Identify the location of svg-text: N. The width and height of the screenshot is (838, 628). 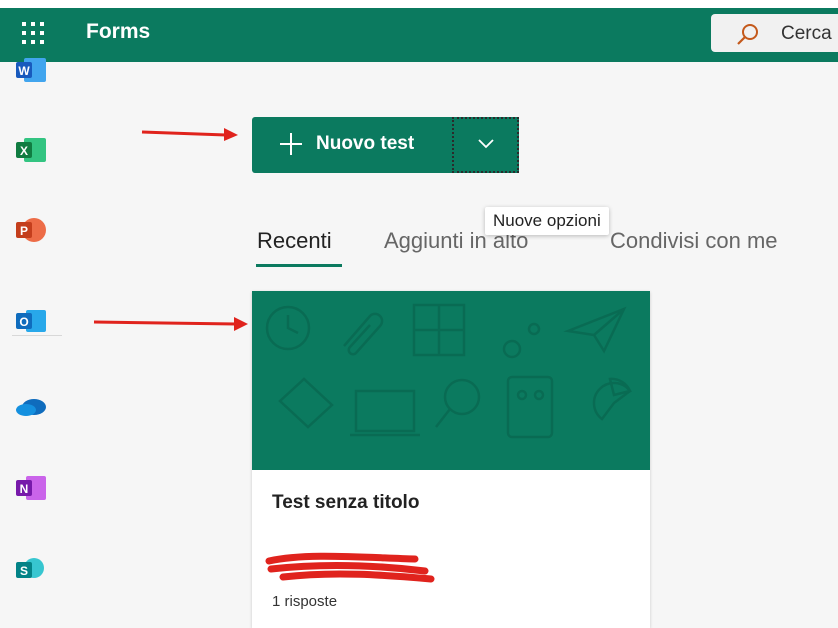
(24, 489).